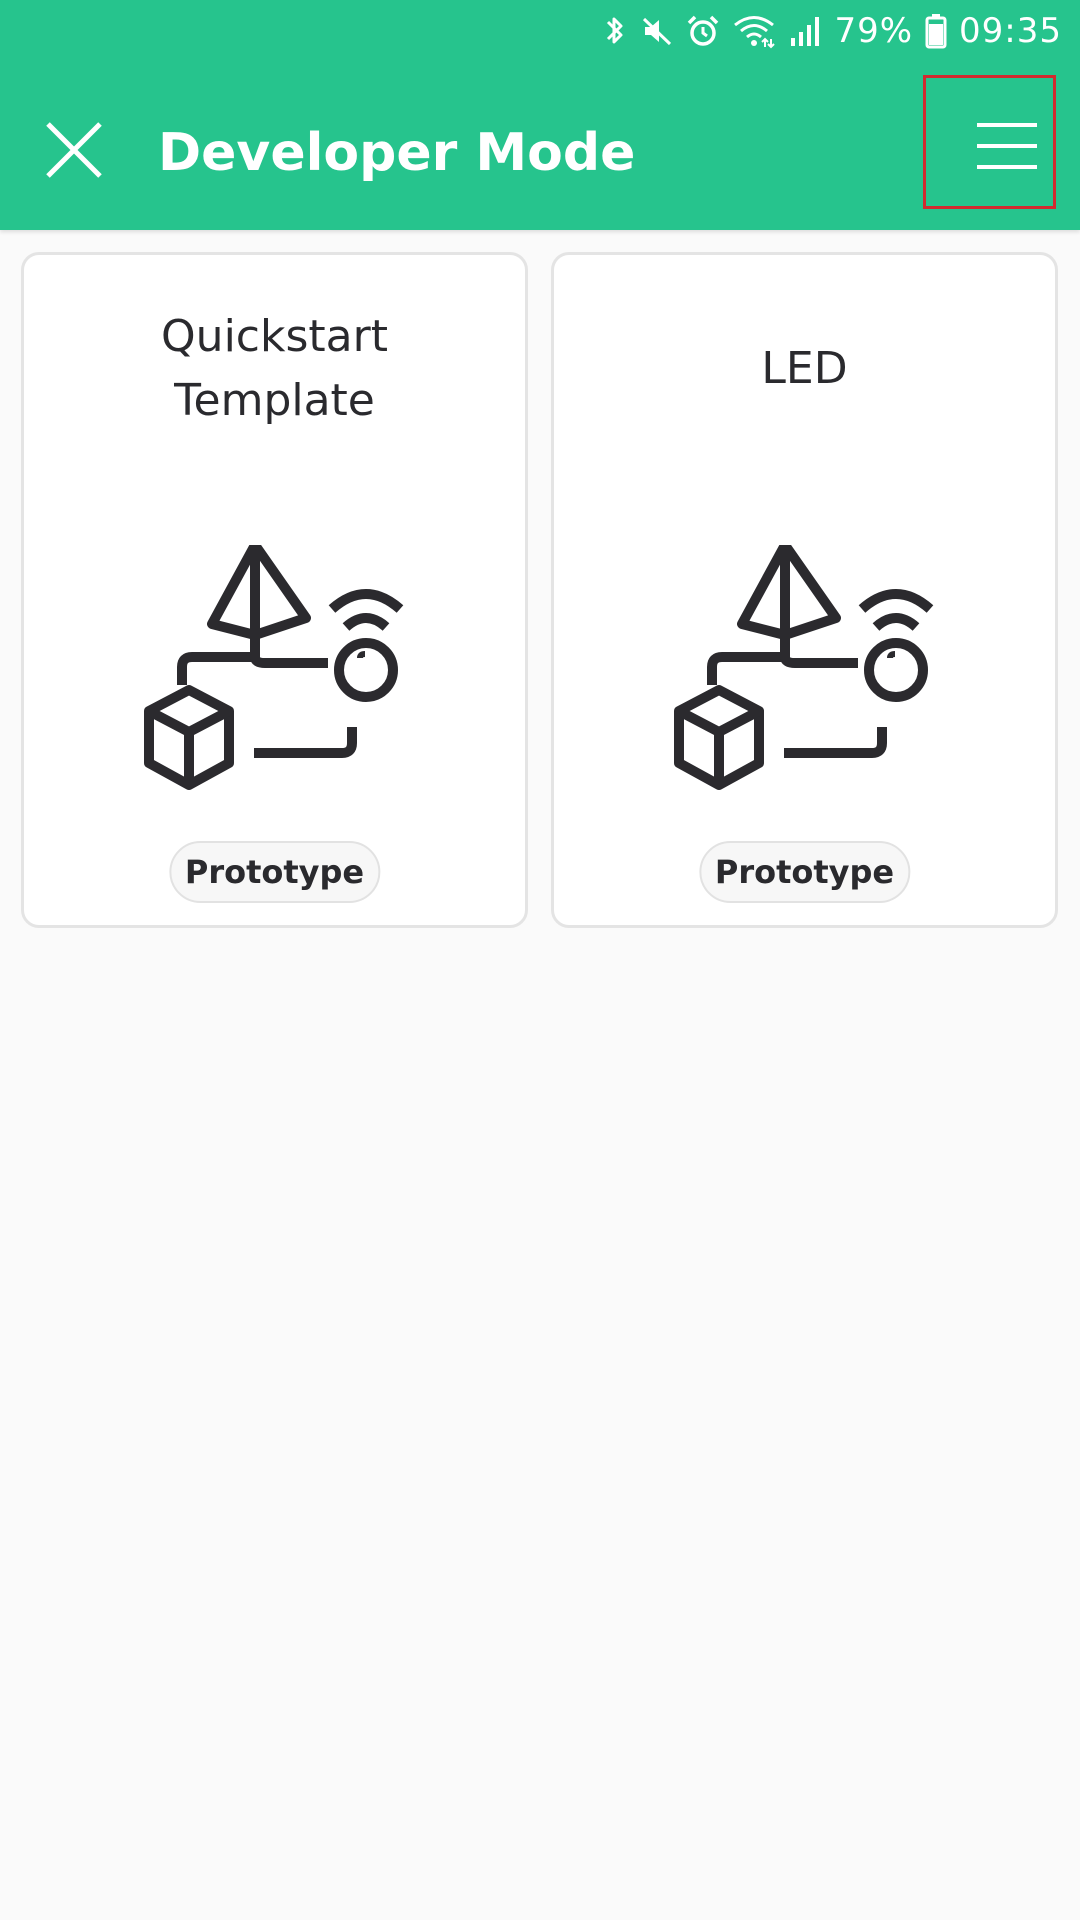 This screenshot has width=1080, height=1920. What do you see at coordinates (832, 31) in the screenshot?
I see `status-icons: 79% 09:35` at bounding box center [832, 31].